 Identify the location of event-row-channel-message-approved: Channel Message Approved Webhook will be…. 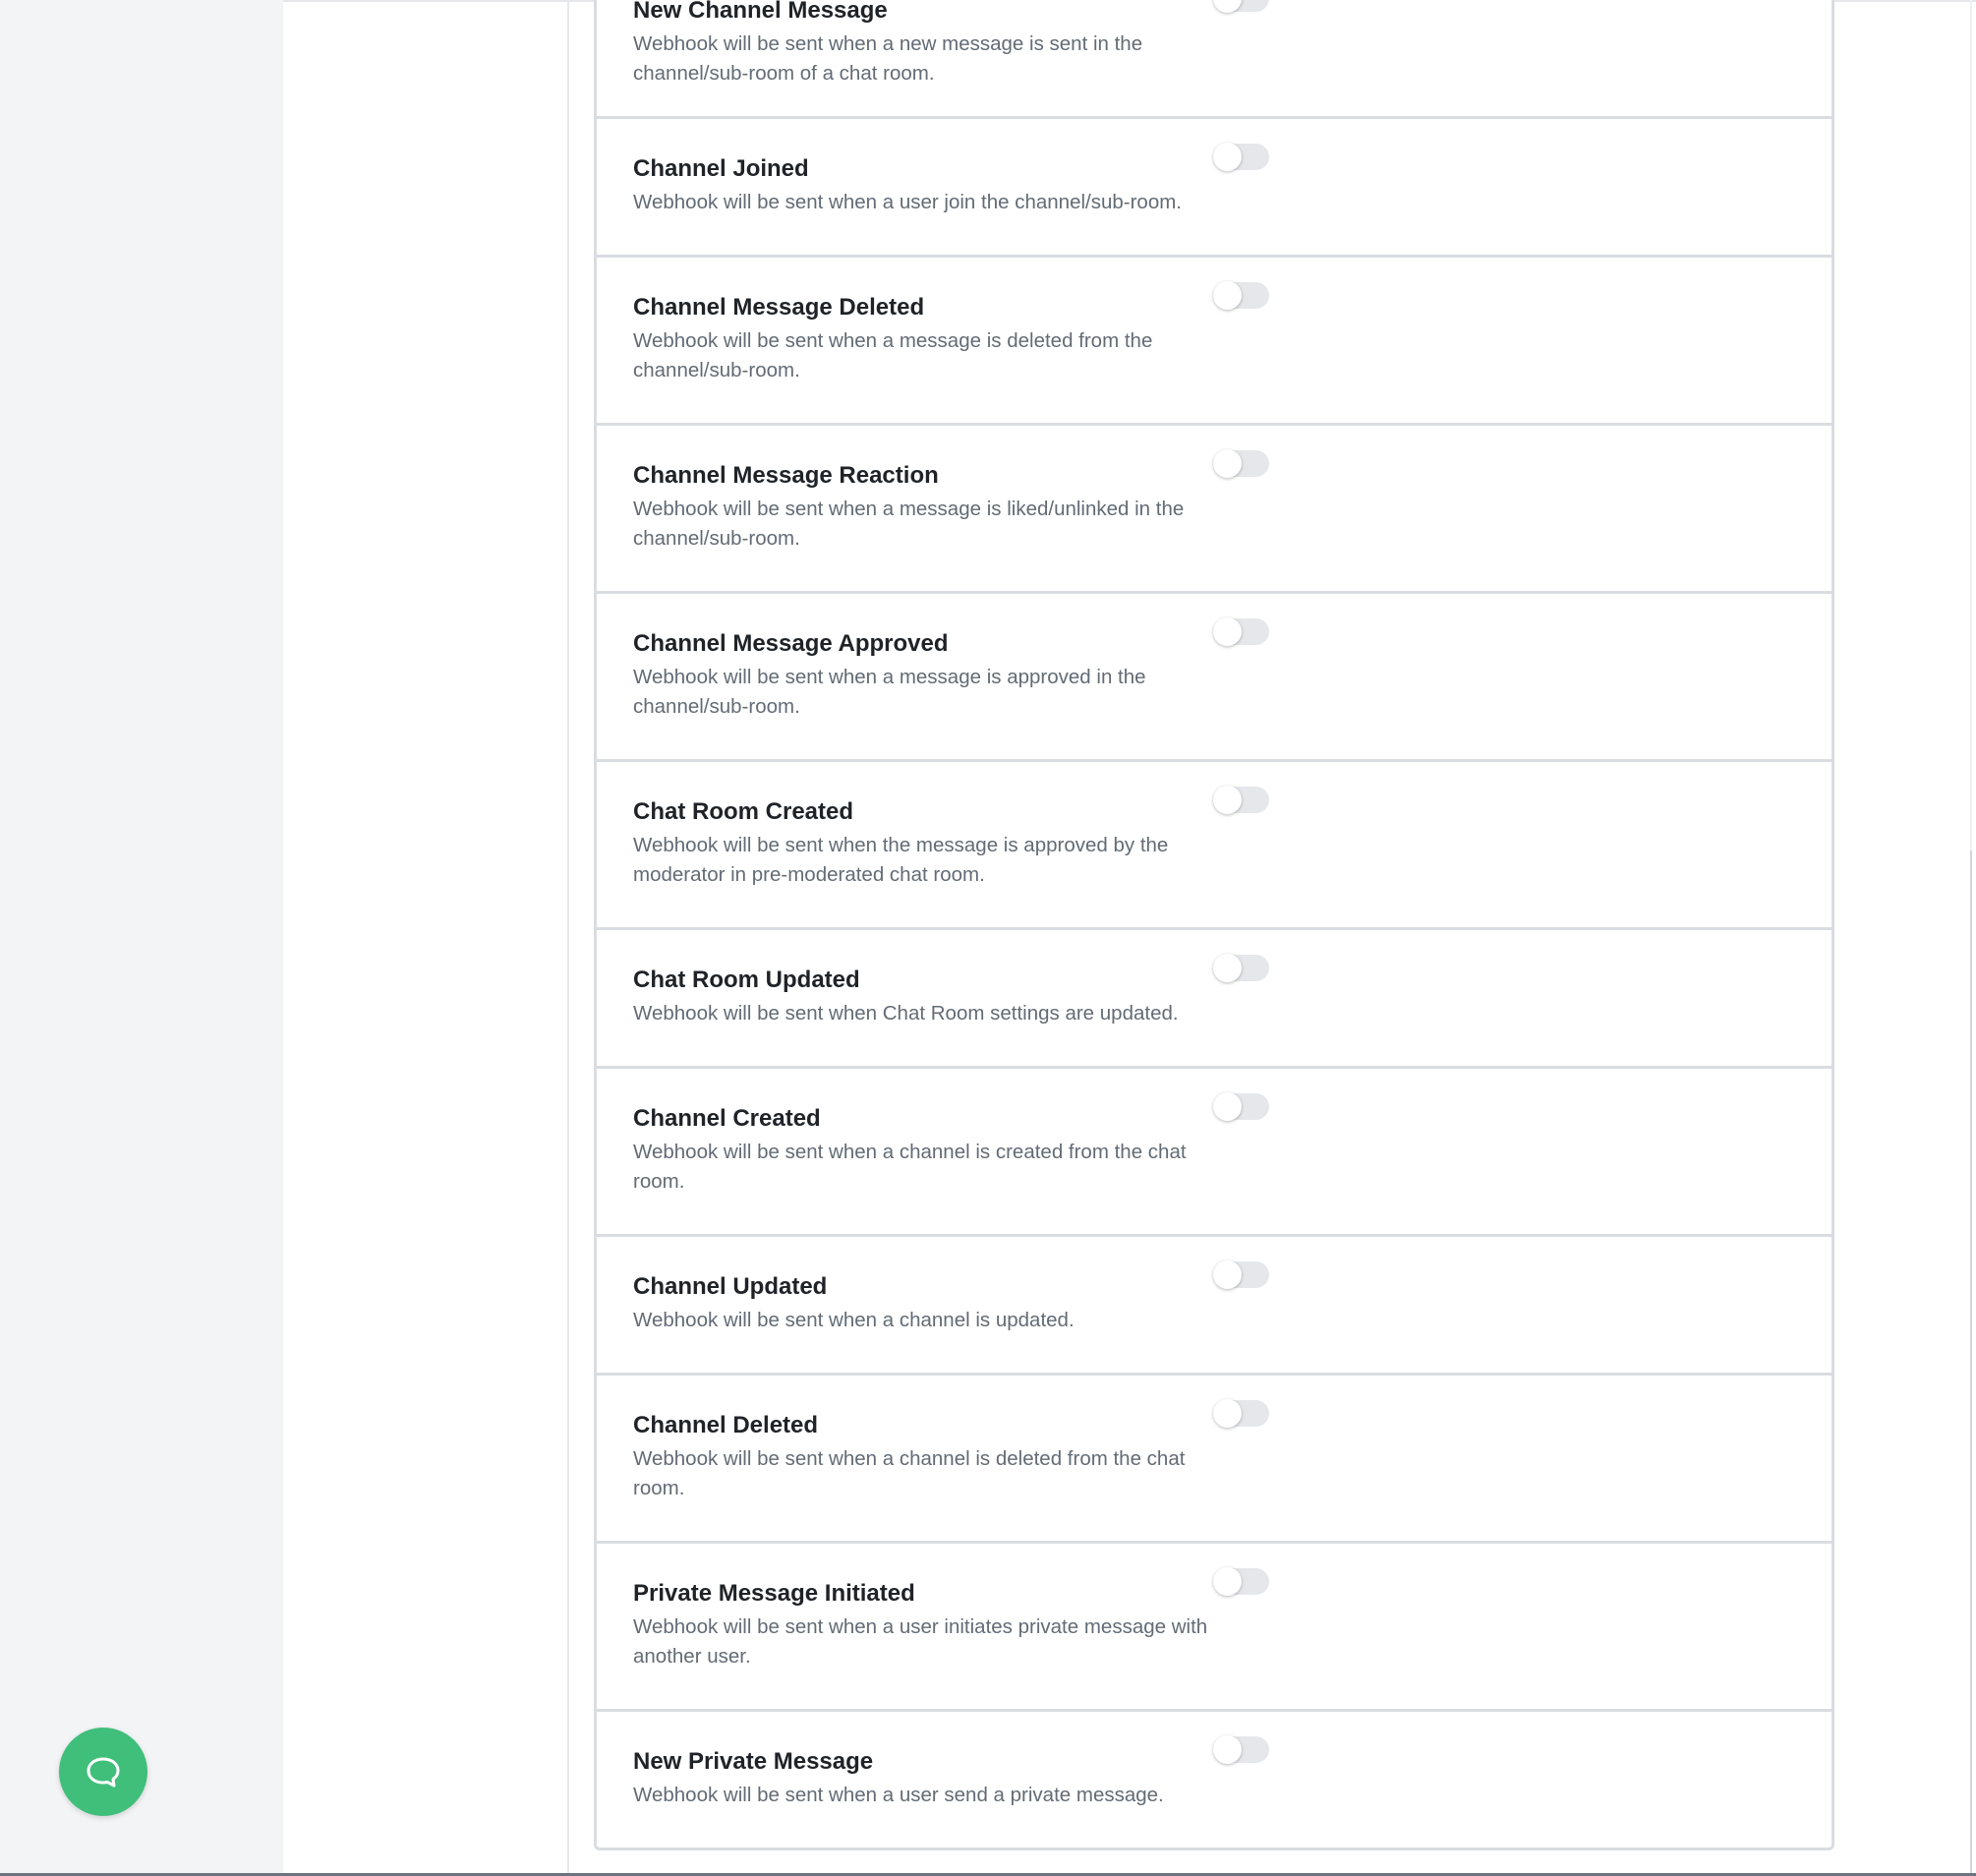
(1214, 678).